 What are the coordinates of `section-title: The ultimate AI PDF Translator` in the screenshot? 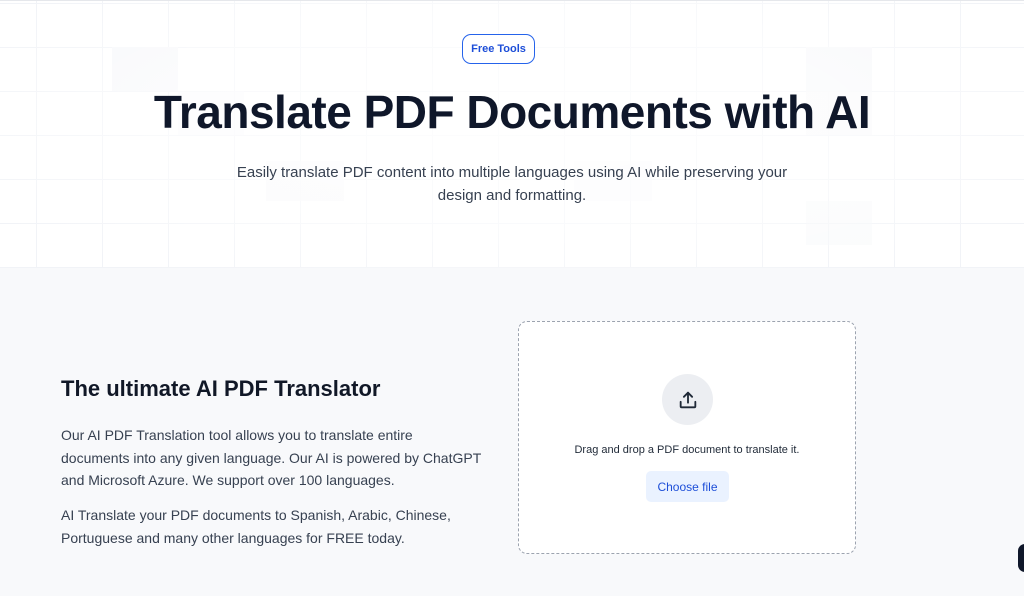 It's located at (221, 388).